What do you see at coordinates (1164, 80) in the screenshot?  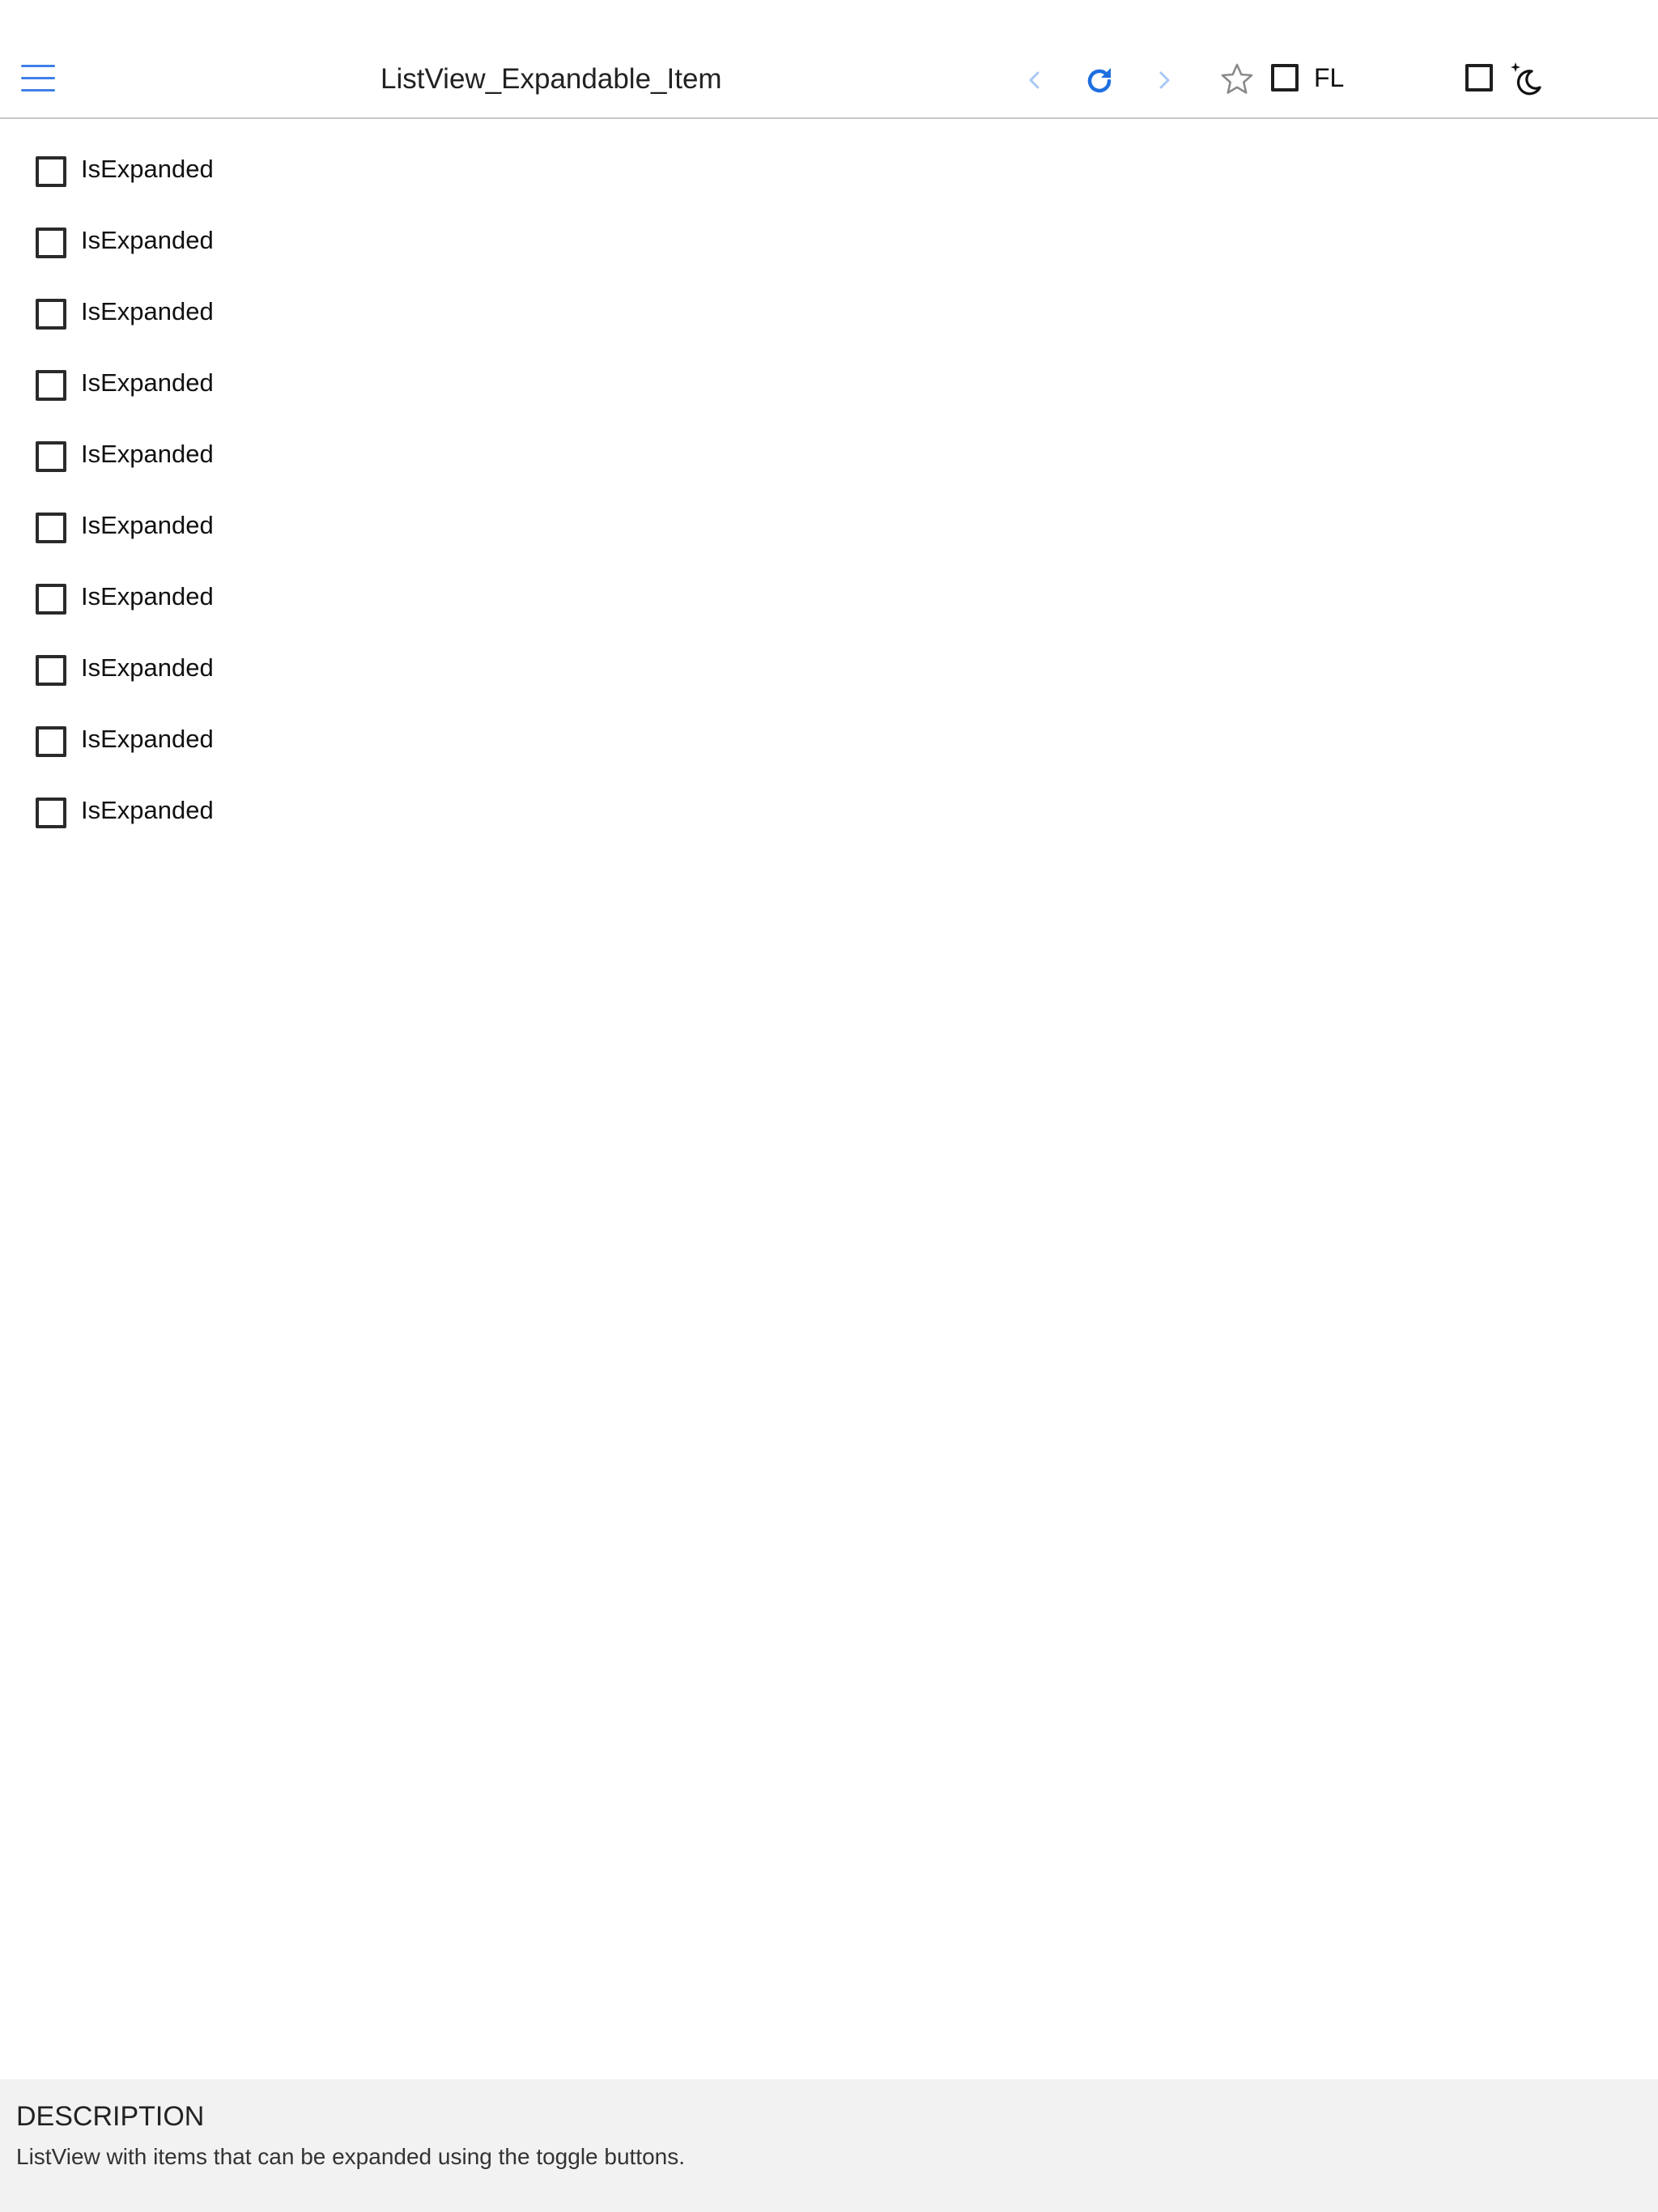 I see `chevron-right-icon` at bounding box center [1164, 80].